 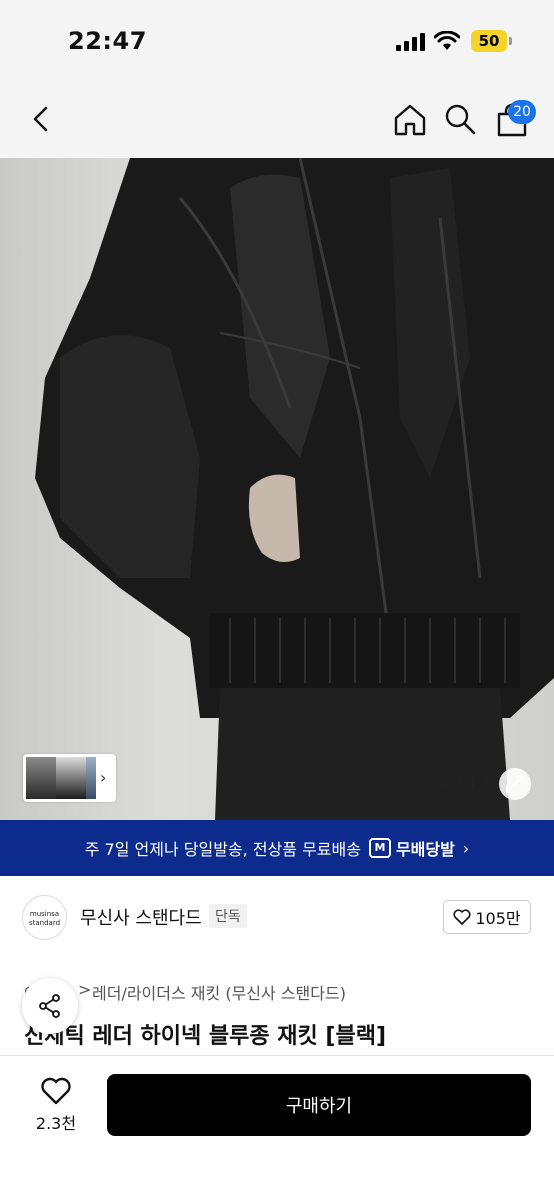 What do you see at coordinates (464, 783) in the screenshot?
I see `image-counter: 8 / 13` at bounding box center [464, 783].